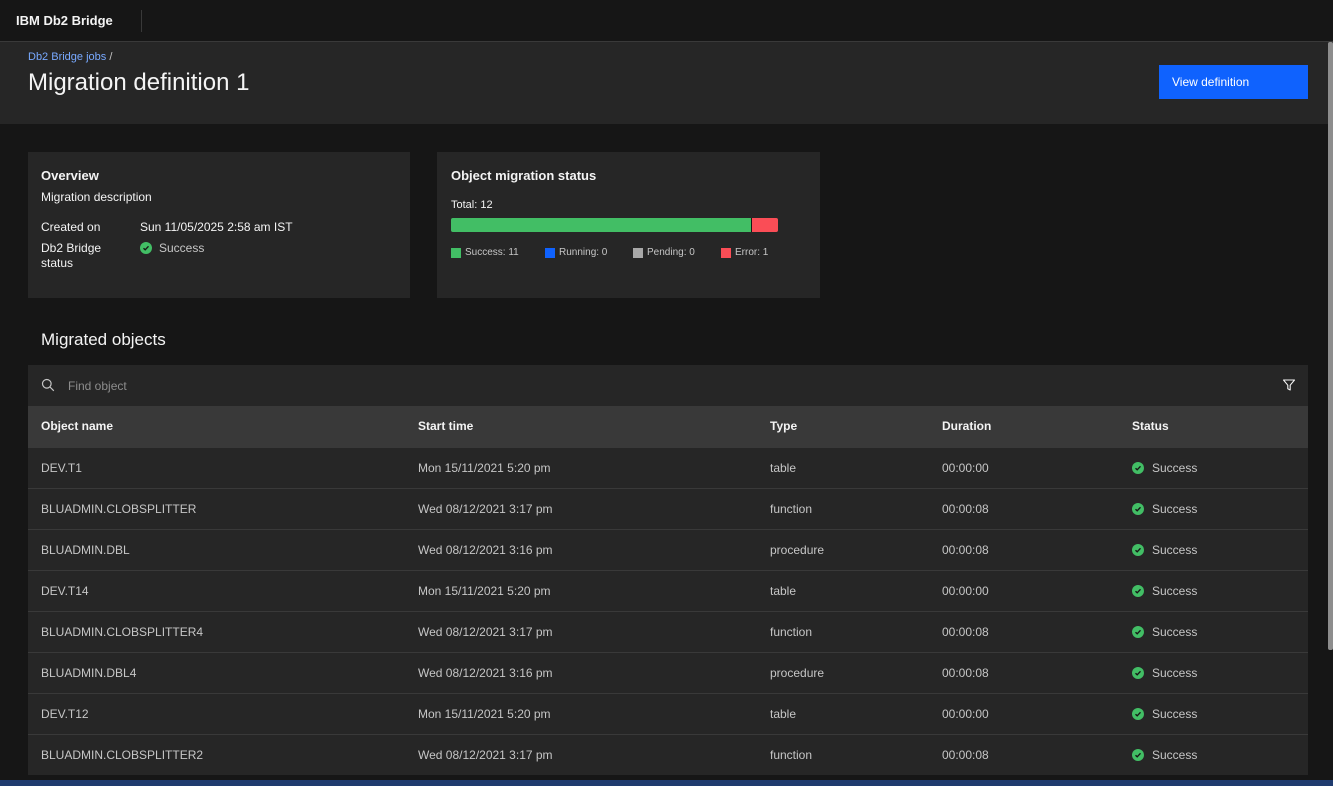  Describe the element at coordinates (843, 426) in the screenshot. I see `column-header-type: Type` at that location.